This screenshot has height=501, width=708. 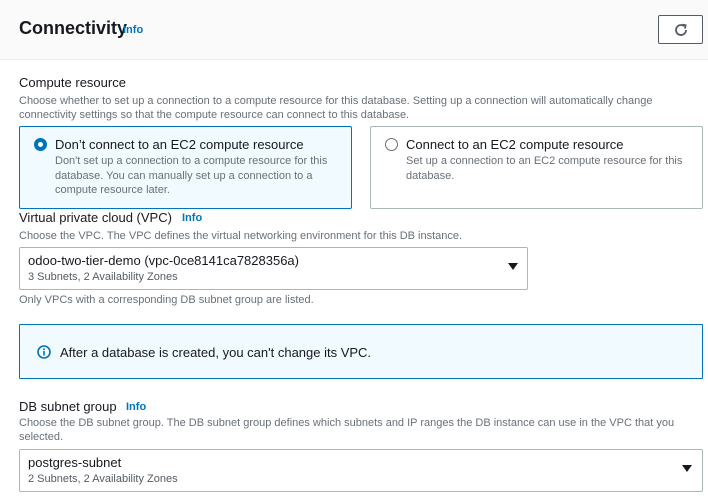 I want to click on db-subnet-group-info-link: Info, so click(x=136, y=407).